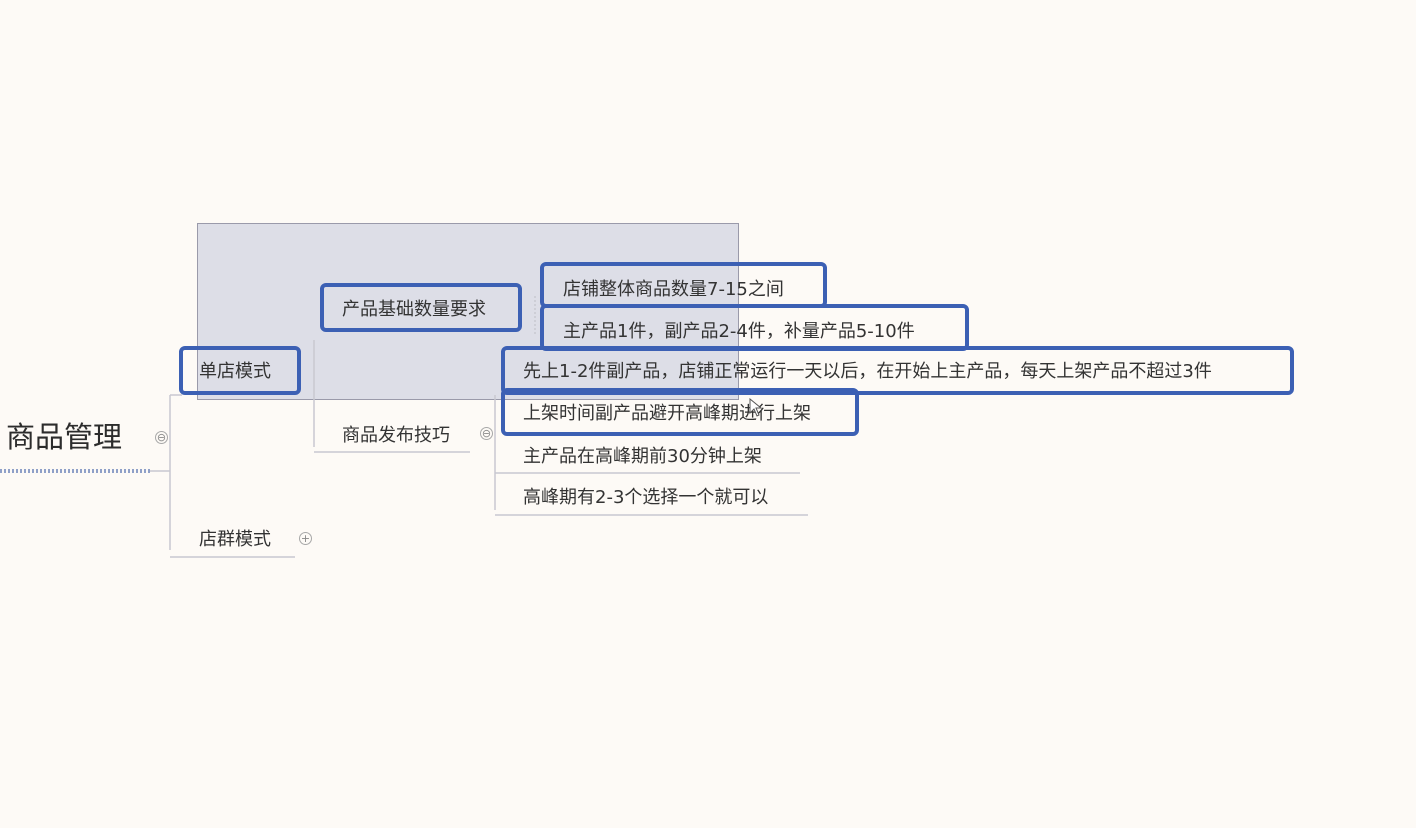 The height and width of the screenshot is (828, 1416). I want to click on mouse-cursor-icon, so click(756, 407).